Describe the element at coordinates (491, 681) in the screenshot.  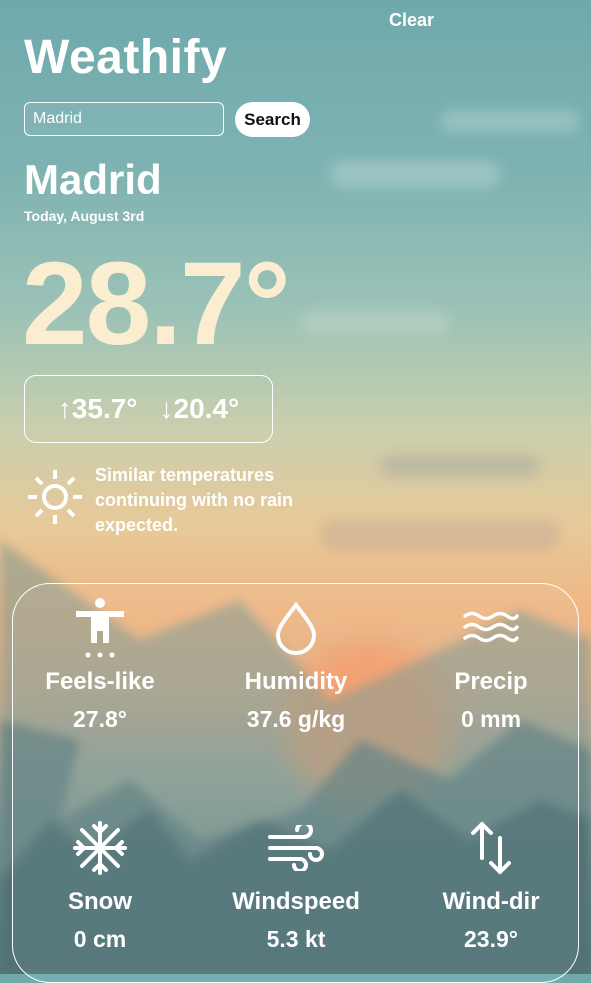
I see `metric-label: Precip` at that location.